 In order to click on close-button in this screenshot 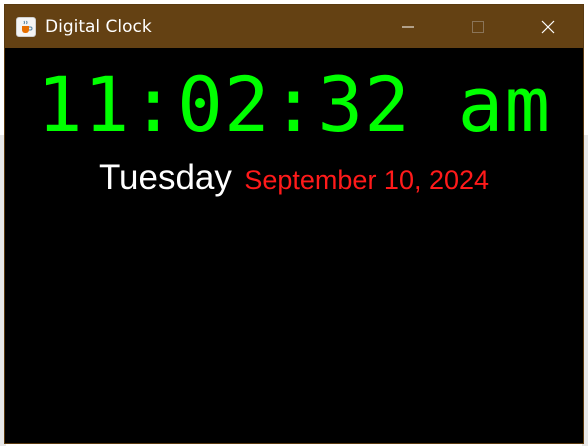, I will do `click(548, 26)`.